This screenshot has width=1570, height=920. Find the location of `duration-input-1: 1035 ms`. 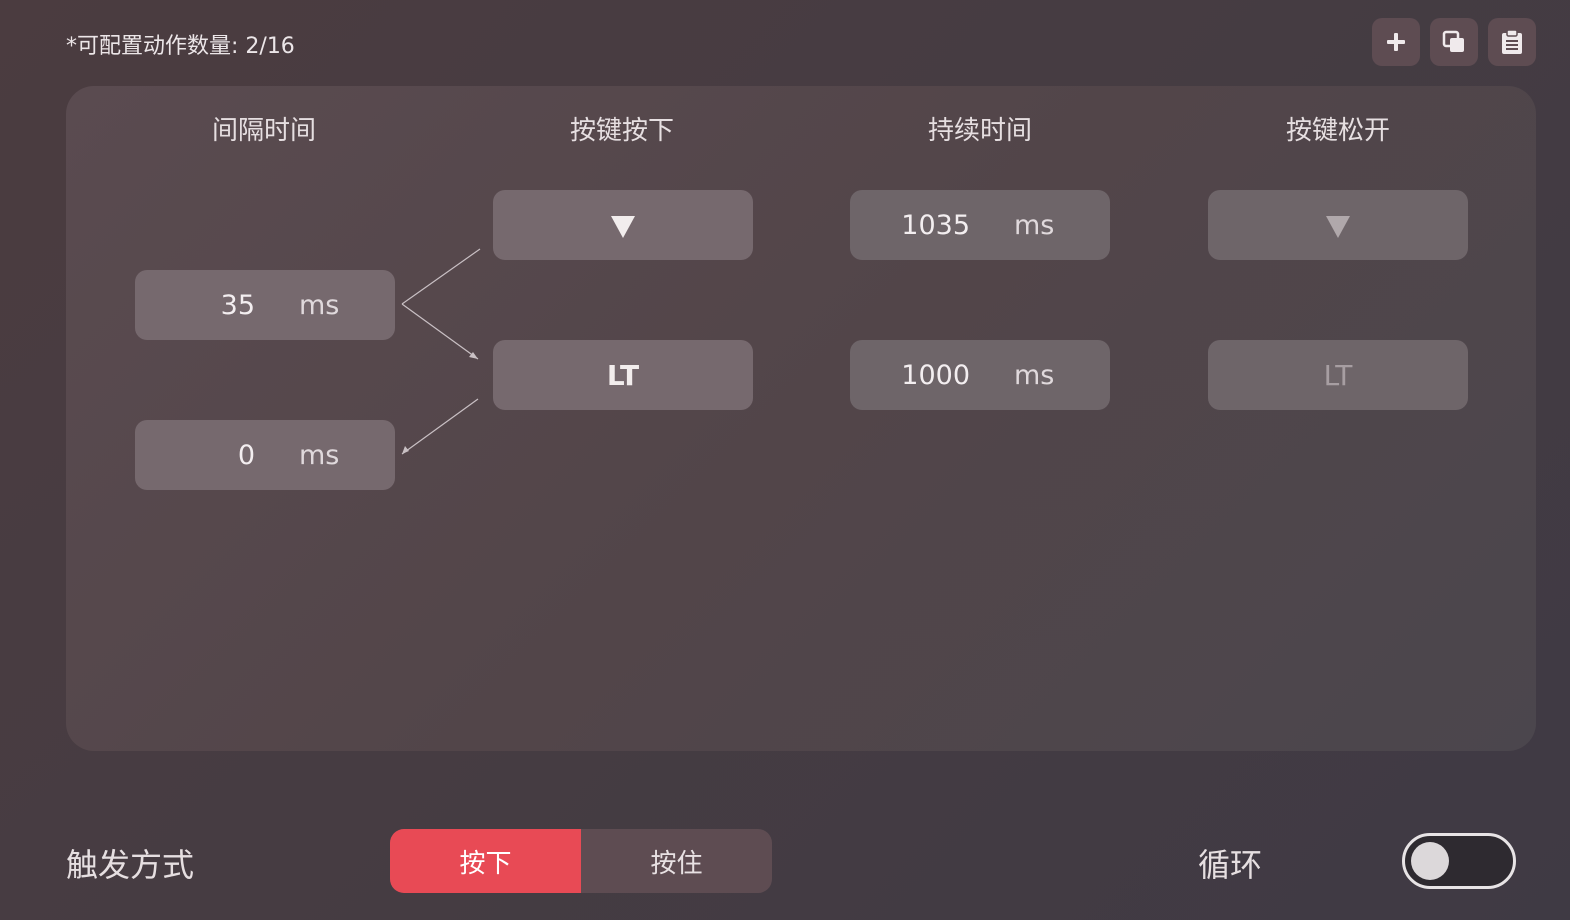

duration-input-1: 1035 ms is located at coordinates (980, 225).